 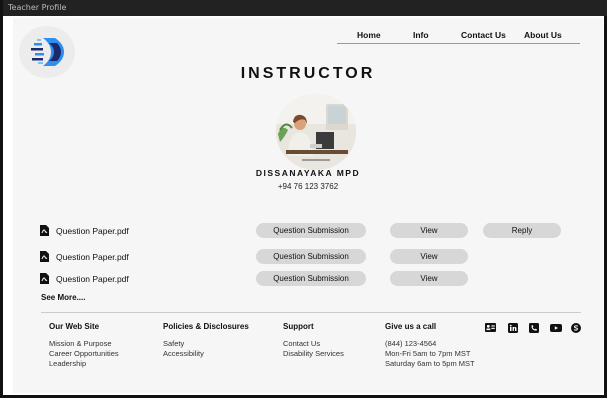 I want to click on nav-contact-us: Contact Us, so click(x=483, y=35).